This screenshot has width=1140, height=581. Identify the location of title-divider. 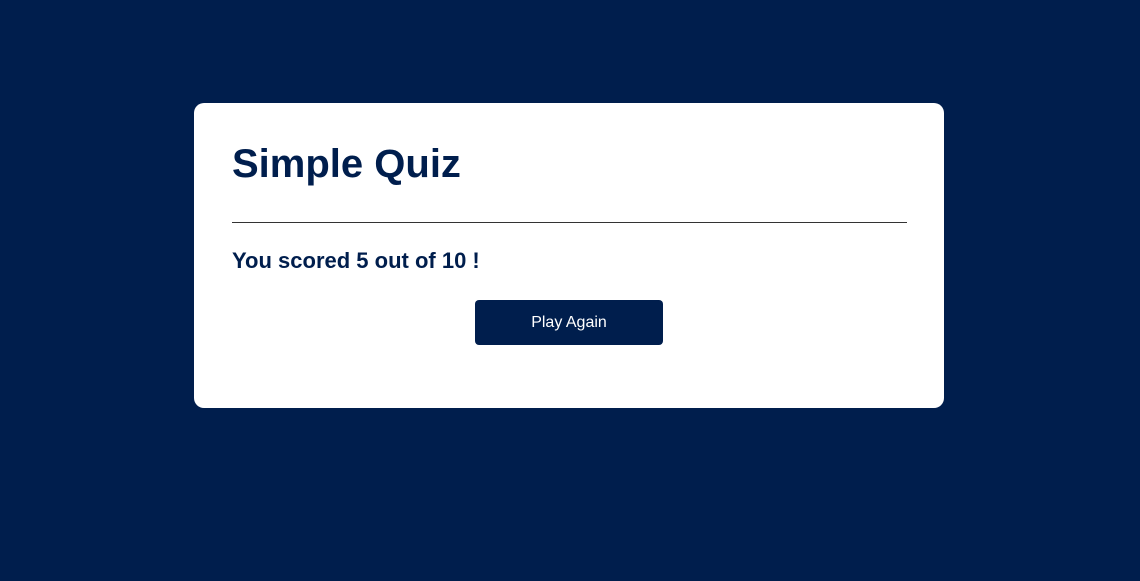
(569, 222).